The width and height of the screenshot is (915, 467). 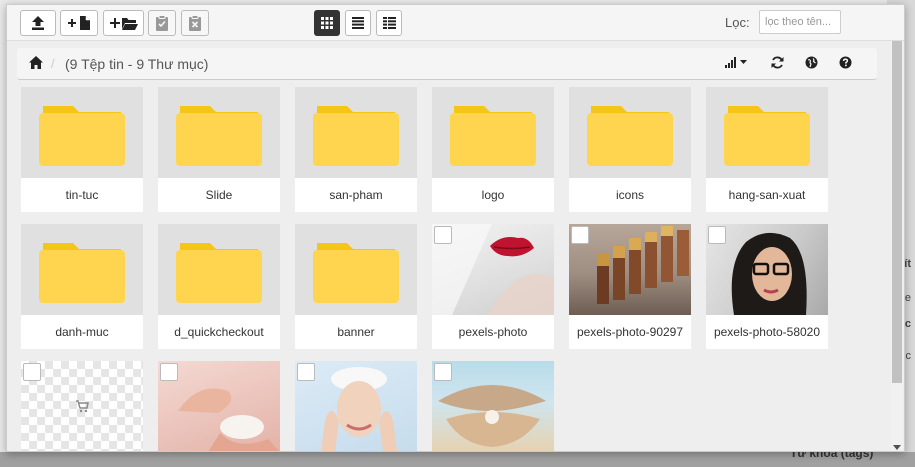 I want to click on folder-item: hang-san-xuat, so click(x=767, y=149).